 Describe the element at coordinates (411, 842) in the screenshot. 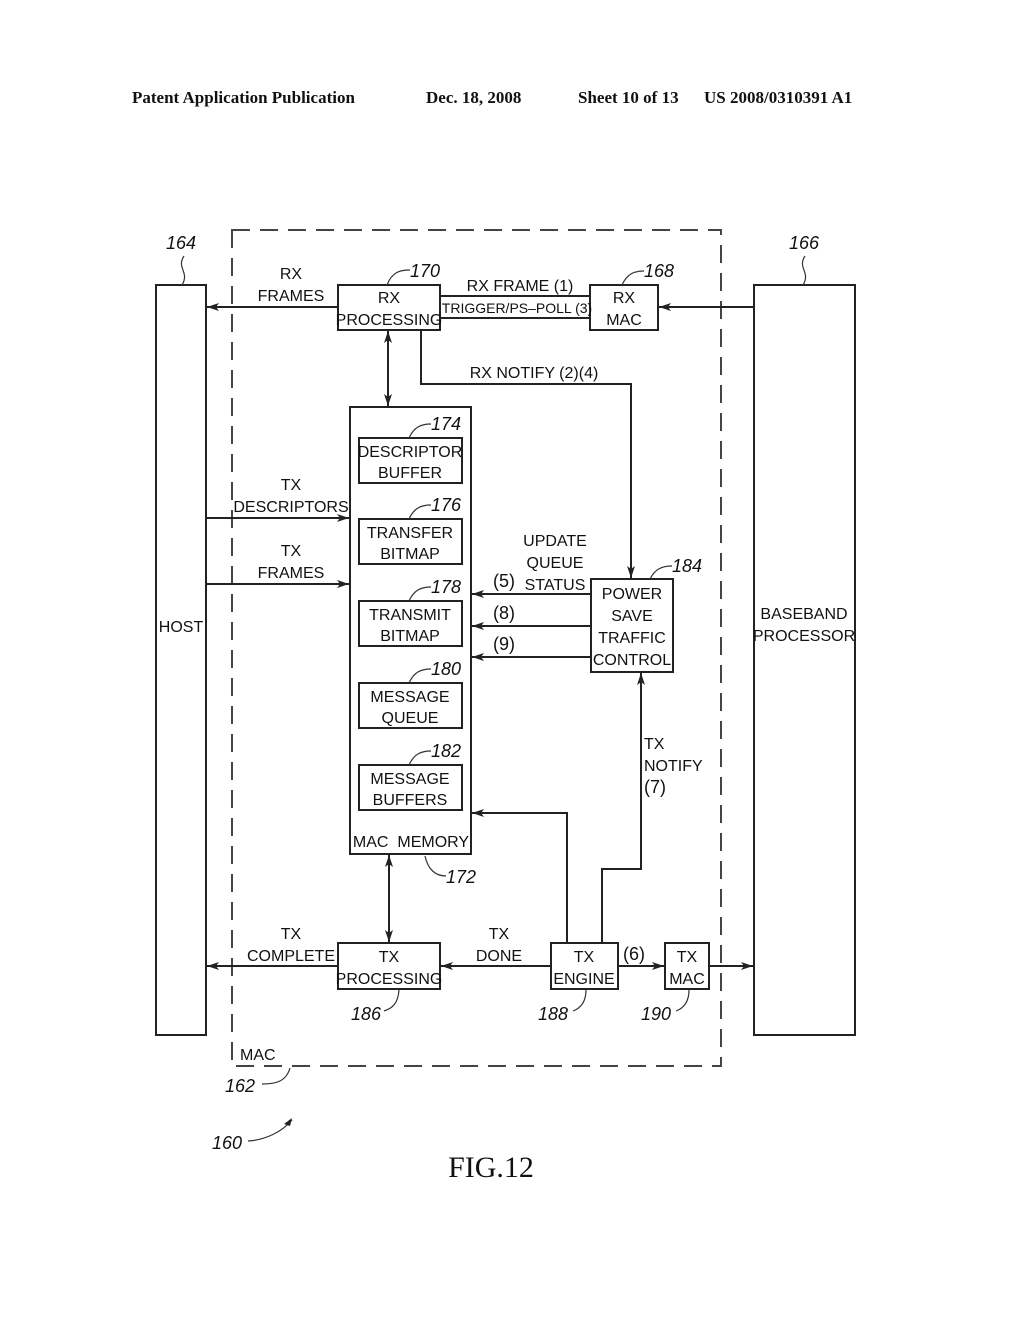

I see `mac-memory-label: MAC MEMORY` at that location.